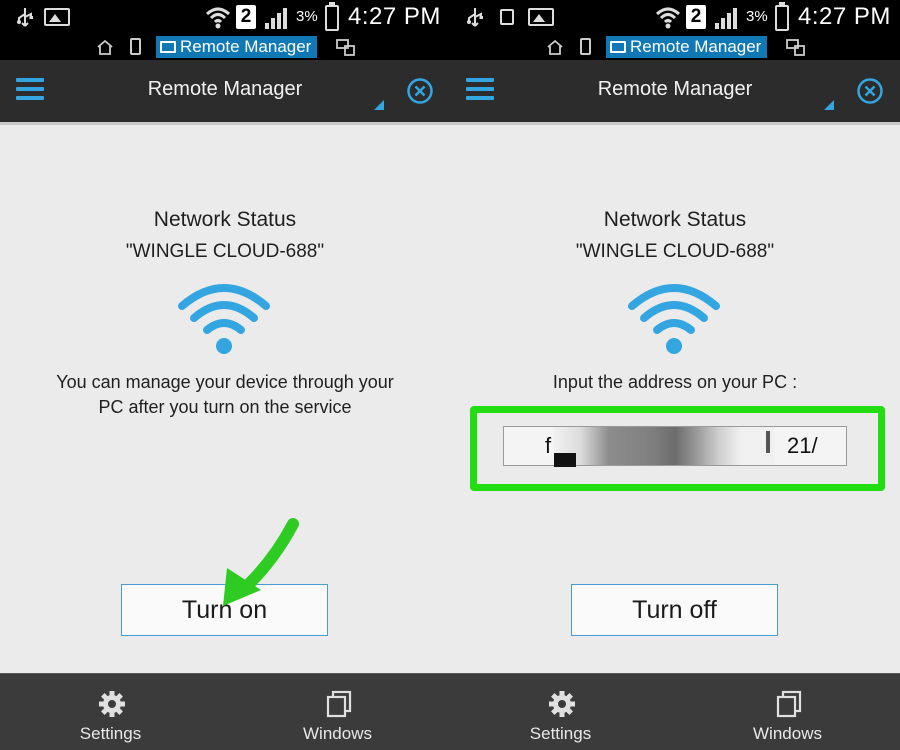 Image resolution: width=900 pixels, height=750 pixels. I want to click on description-line: PC after you turn on the service, so click(225, 407).